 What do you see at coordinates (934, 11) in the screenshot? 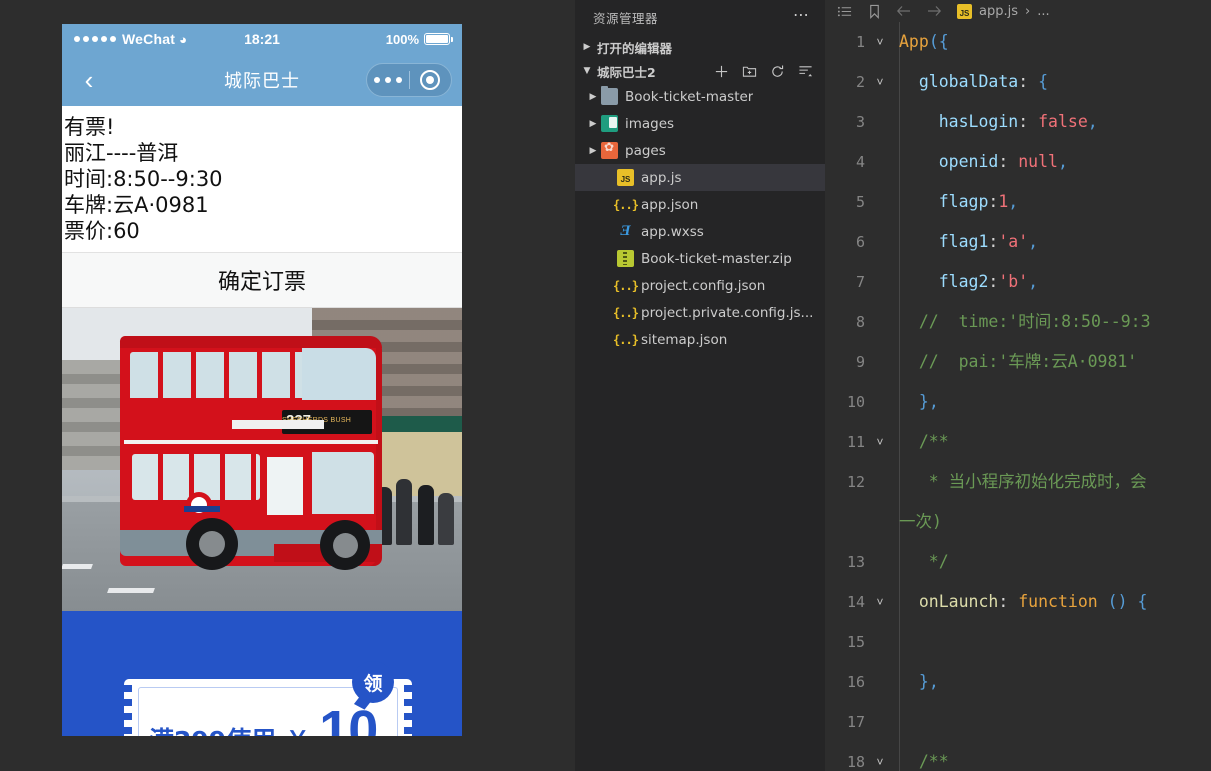
I see `arrow-right-icon` at bounding box center [934, 11].